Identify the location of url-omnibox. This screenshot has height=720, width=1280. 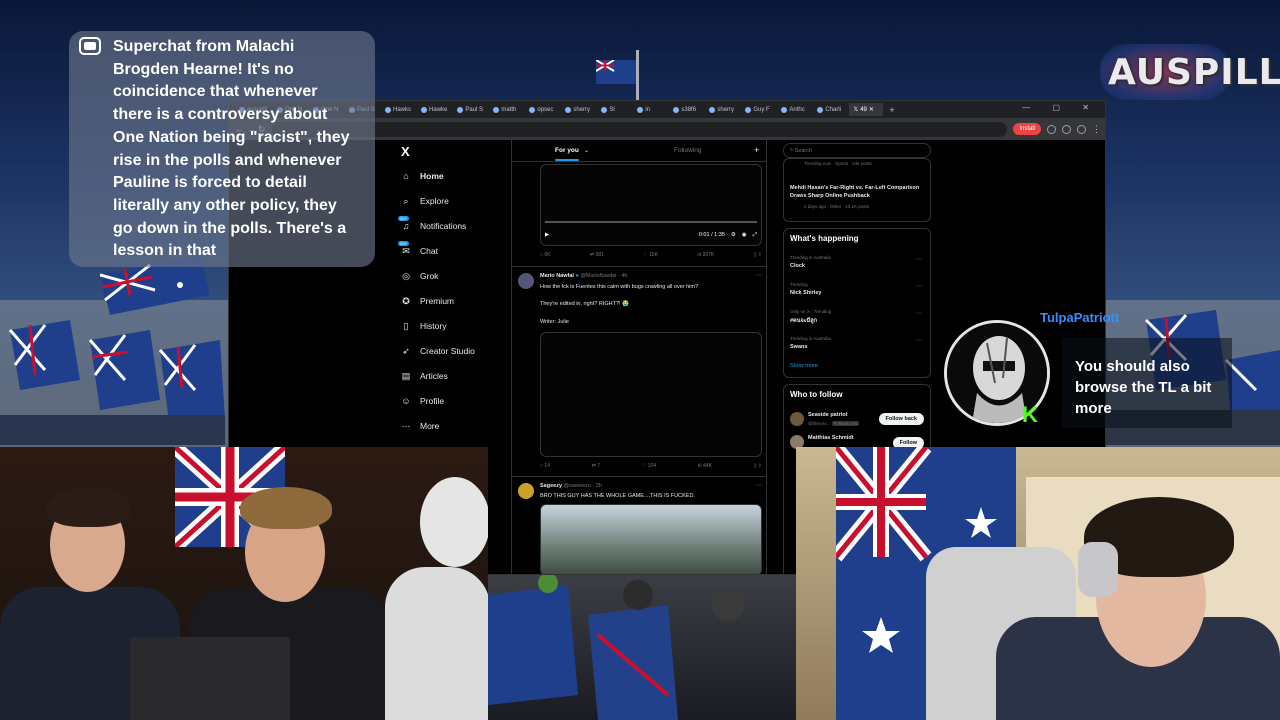
(639, 129).